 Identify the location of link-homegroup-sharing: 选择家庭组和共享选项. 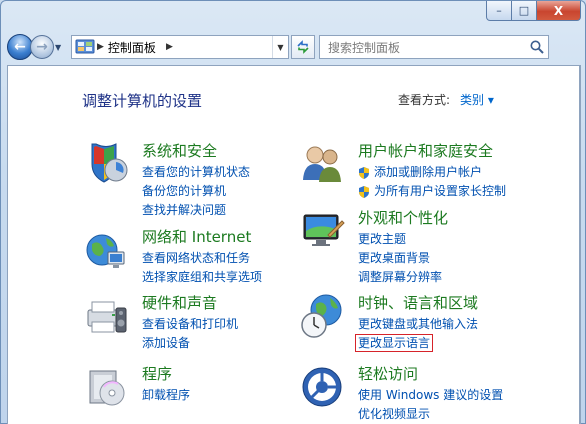
(202, 277).